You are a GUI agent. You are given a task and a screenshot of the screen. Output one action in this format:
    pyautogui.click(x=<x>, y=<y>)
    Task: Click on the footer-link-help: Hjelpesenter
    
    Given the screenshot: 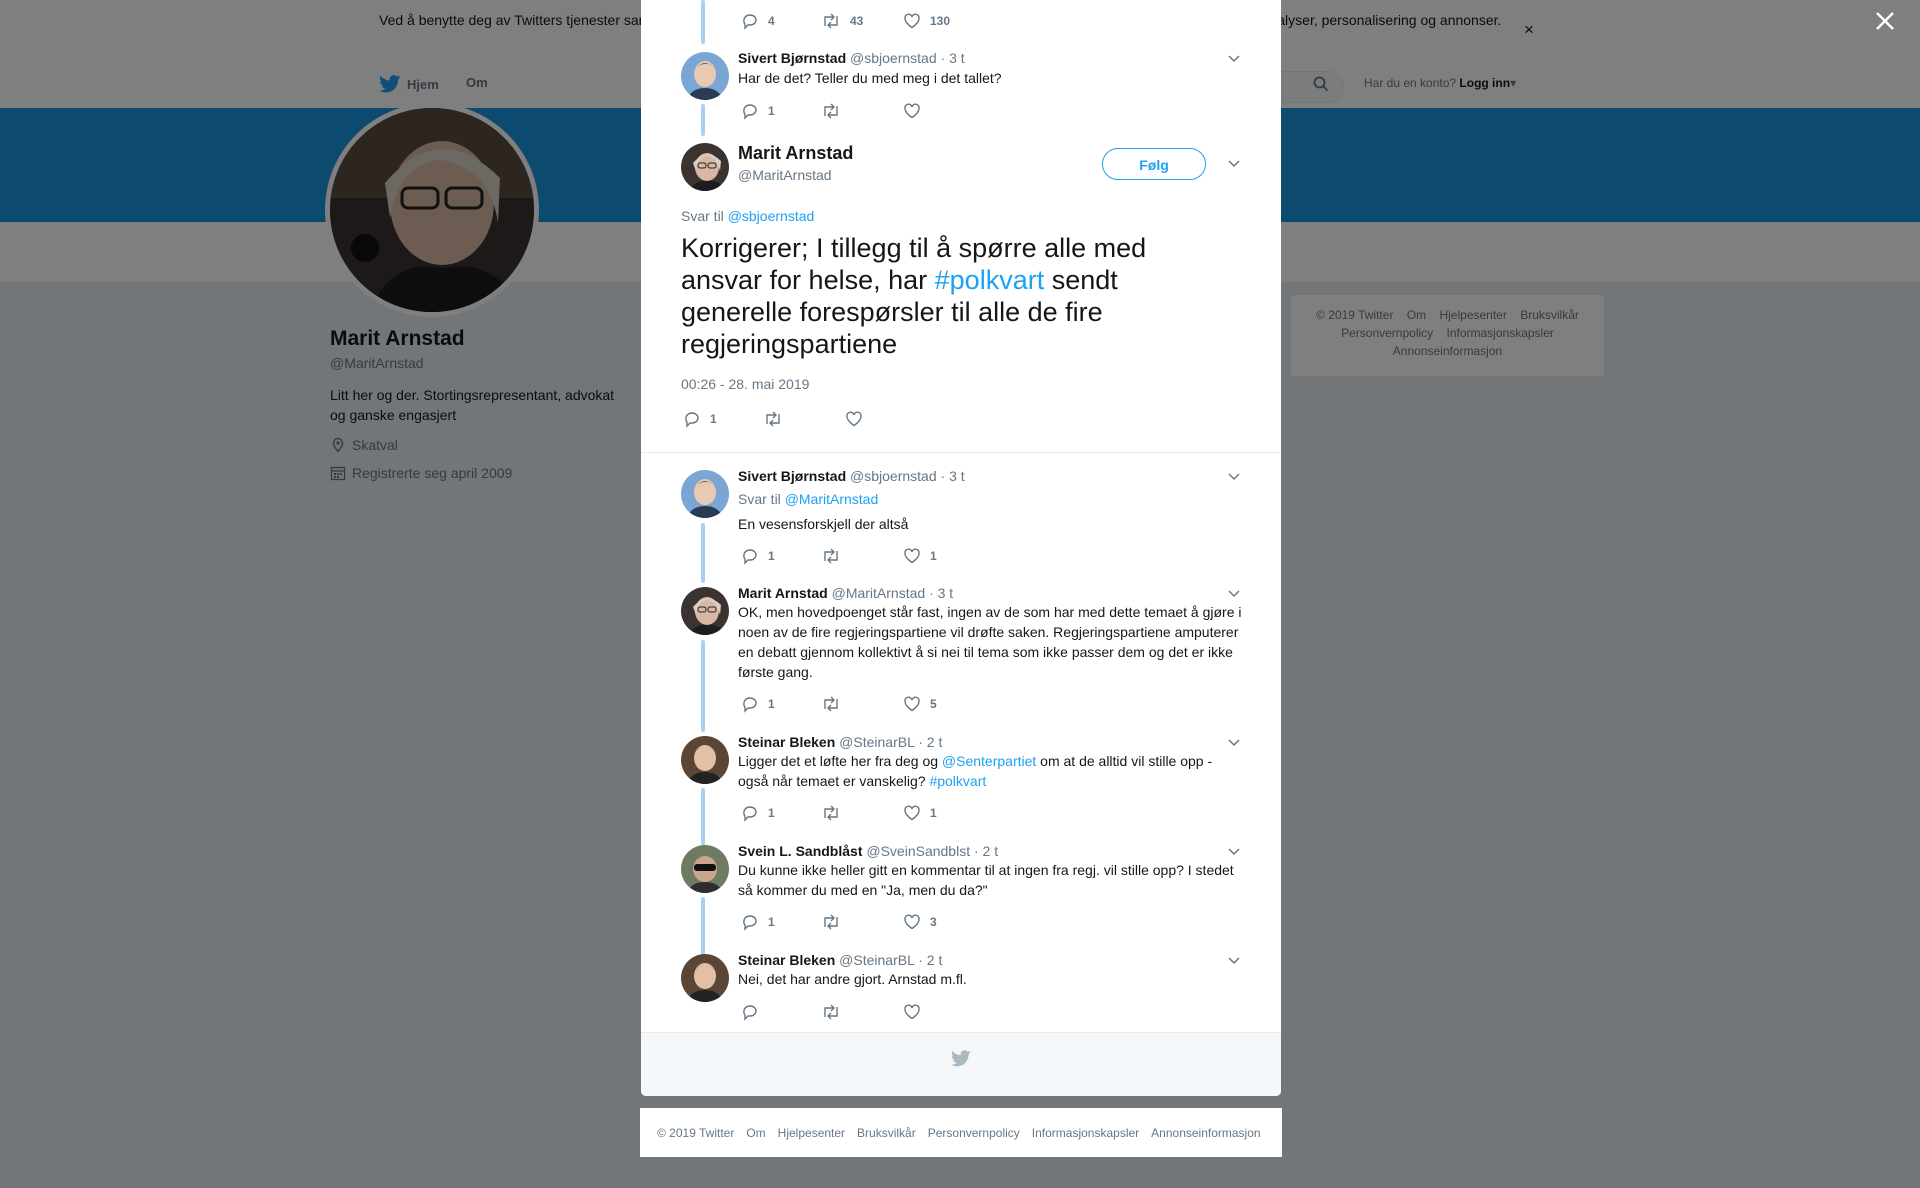 What is the action you would take?
    pyautogui.click(x=811, y=1133)
    